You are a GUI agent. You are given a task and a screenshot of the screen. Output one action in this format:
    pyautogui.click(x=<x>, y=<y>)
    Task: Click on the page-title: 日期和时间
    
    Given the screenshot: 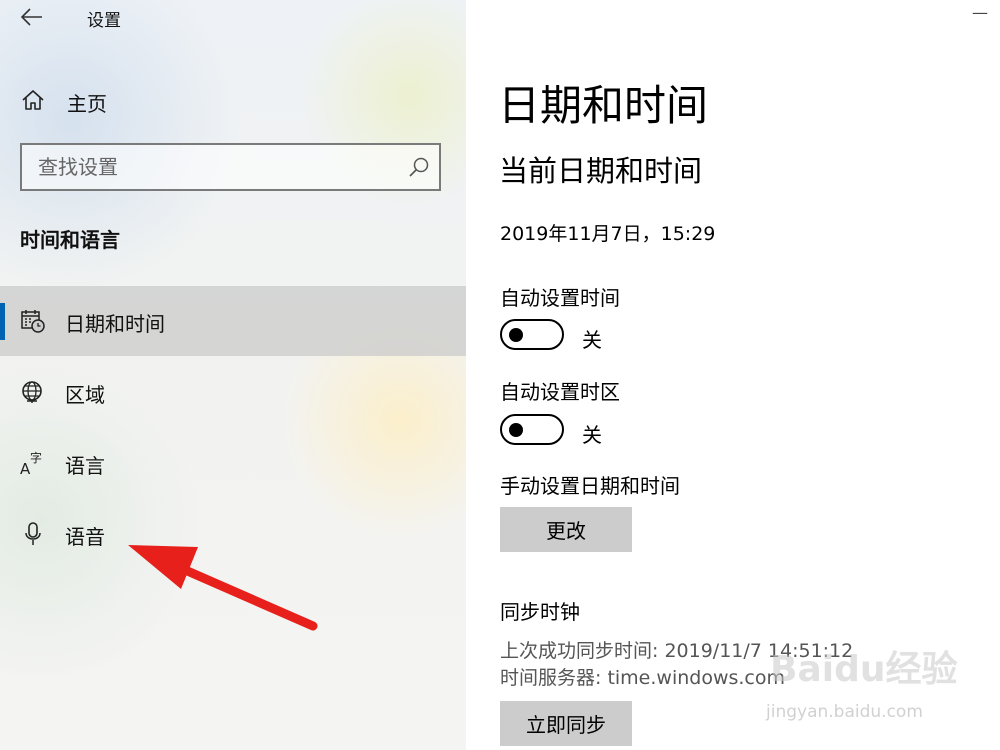 What is the action you would take?
    pyautogui.click(x=603, y=105)
    